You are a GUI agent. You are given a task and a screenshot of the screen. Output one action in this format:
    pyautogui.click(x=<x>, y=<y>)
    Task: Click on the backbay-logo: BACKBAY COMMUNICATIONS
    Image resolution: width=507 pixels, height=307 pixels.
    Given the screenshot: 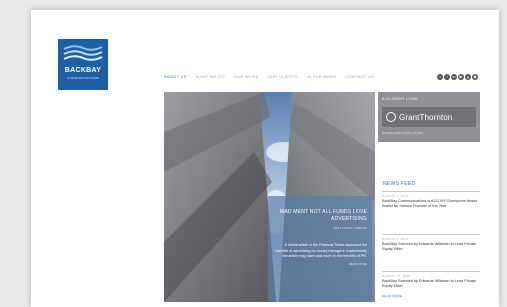 What is the action you would take?
    pyautogui.click(x=83, y=64)
    